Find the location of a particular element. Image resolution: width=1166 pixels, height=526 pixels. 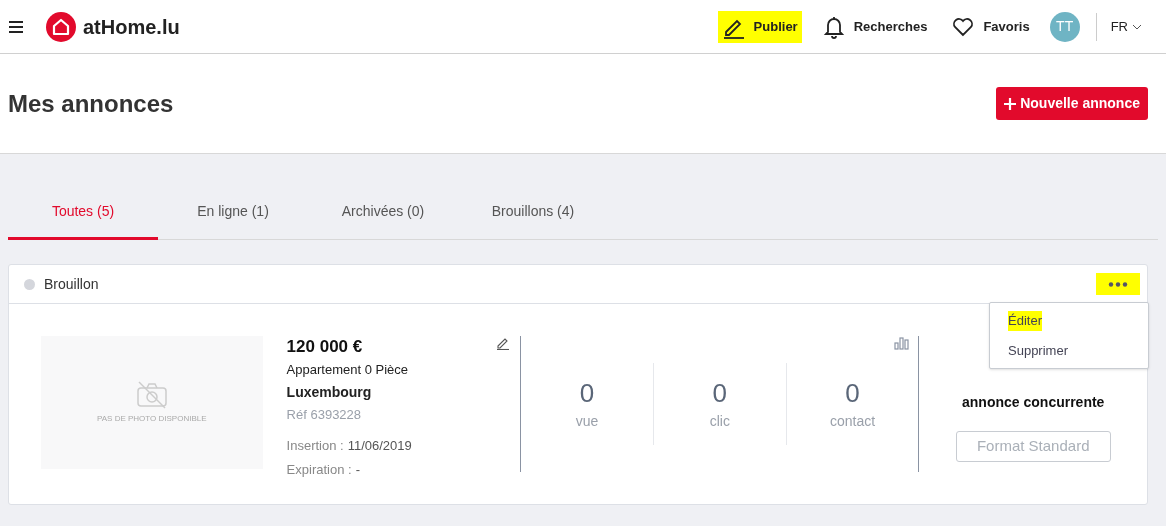

new-listing-button: Nouvelle annonce is located at coordinates (1072, 103).